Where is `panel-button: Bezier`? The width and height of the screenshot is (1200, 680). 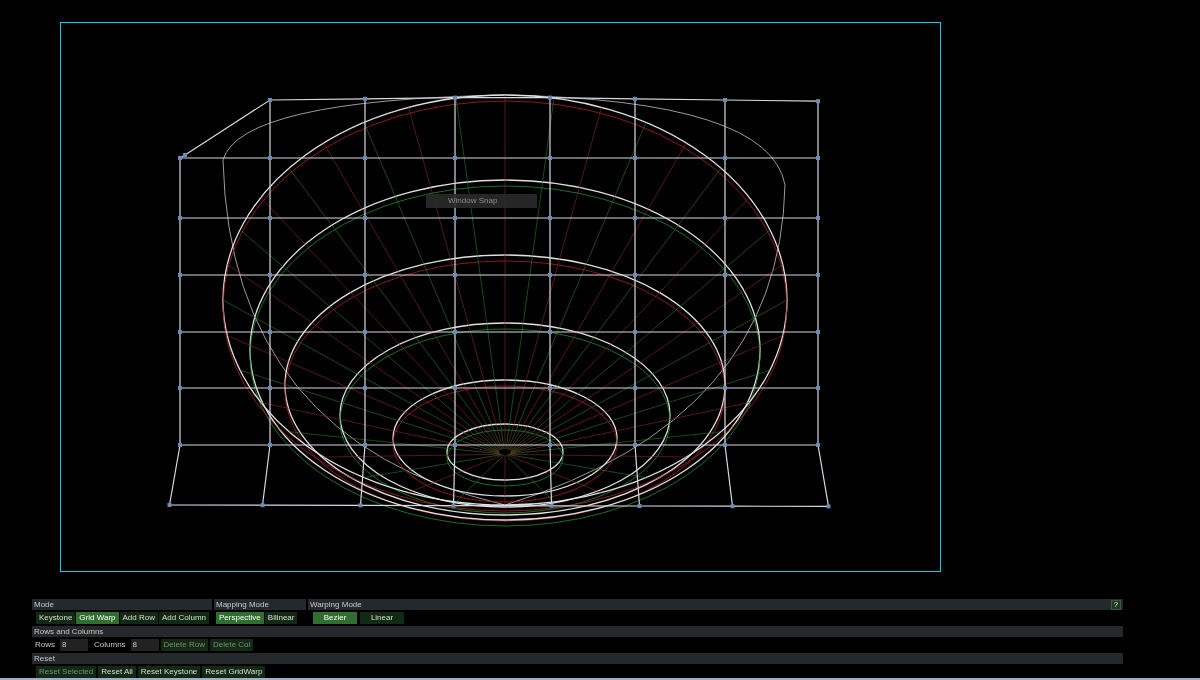
panel-button: Bezier is located at coordinates (335, 618).